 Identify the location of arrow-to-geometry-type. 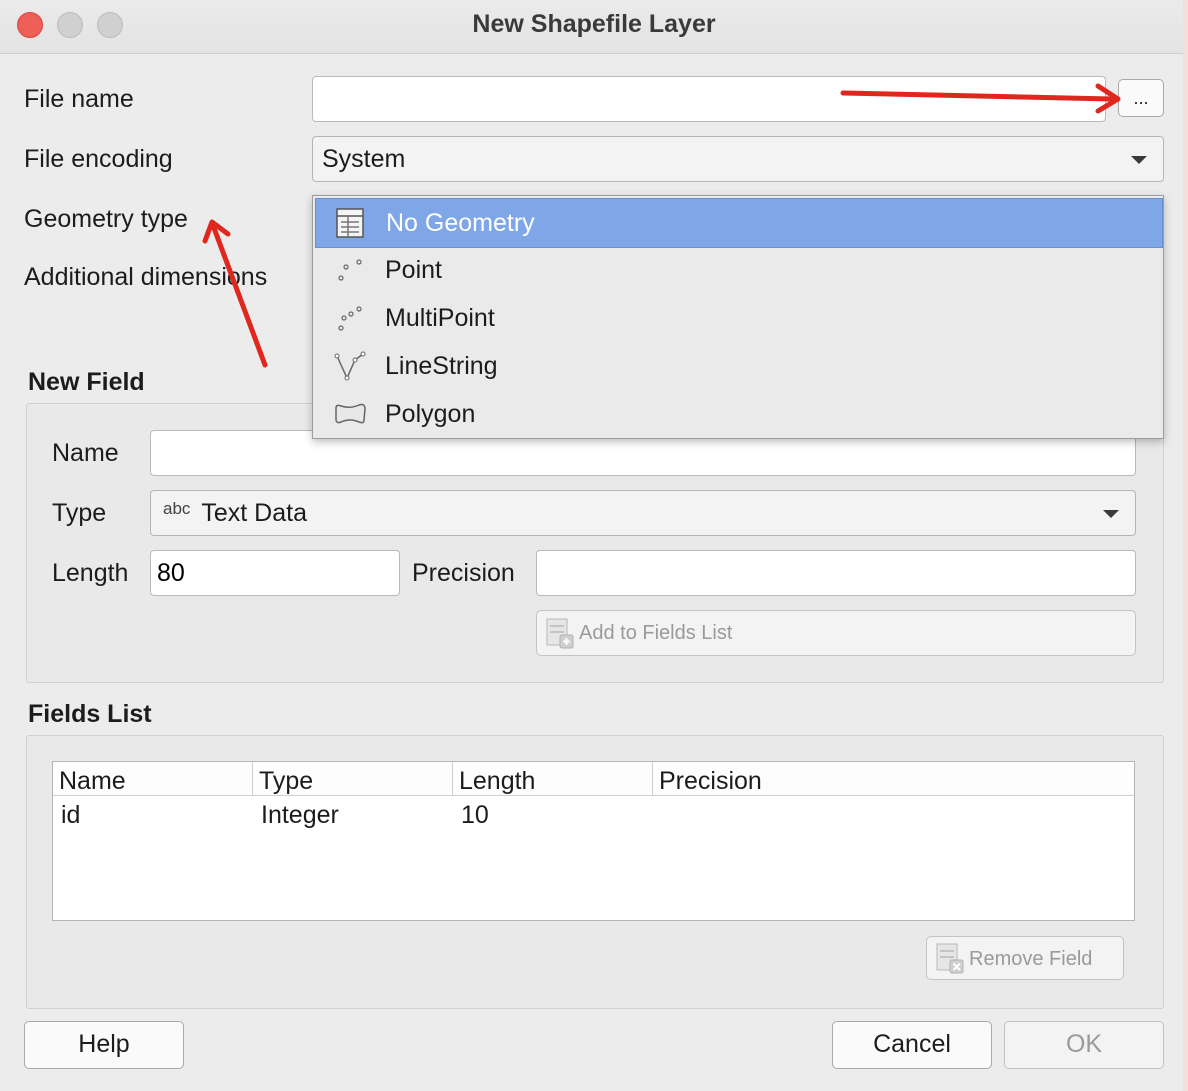
(235, 293).